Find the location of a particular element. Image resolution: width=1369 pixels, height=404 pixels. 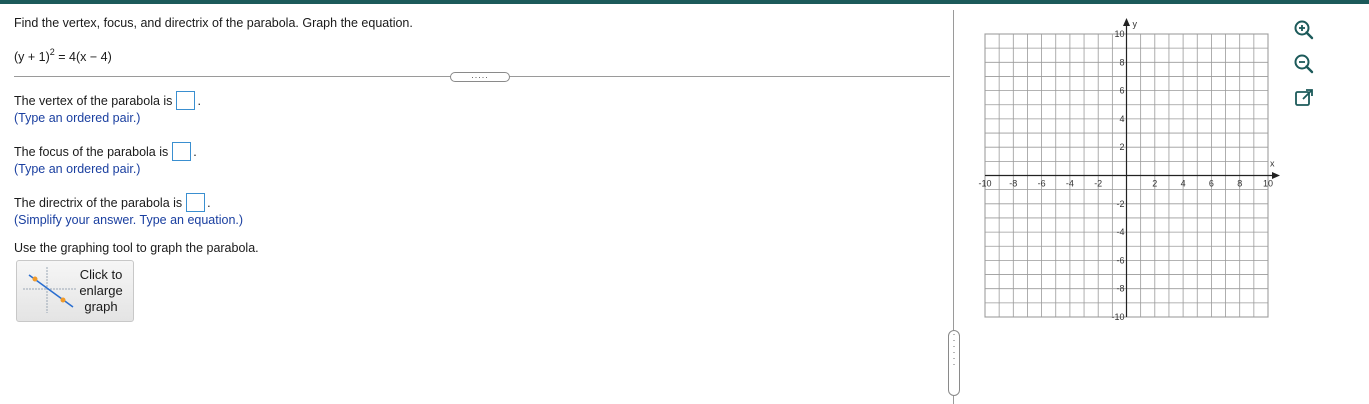

open-external-icon is located at coordinates (1304, 98).